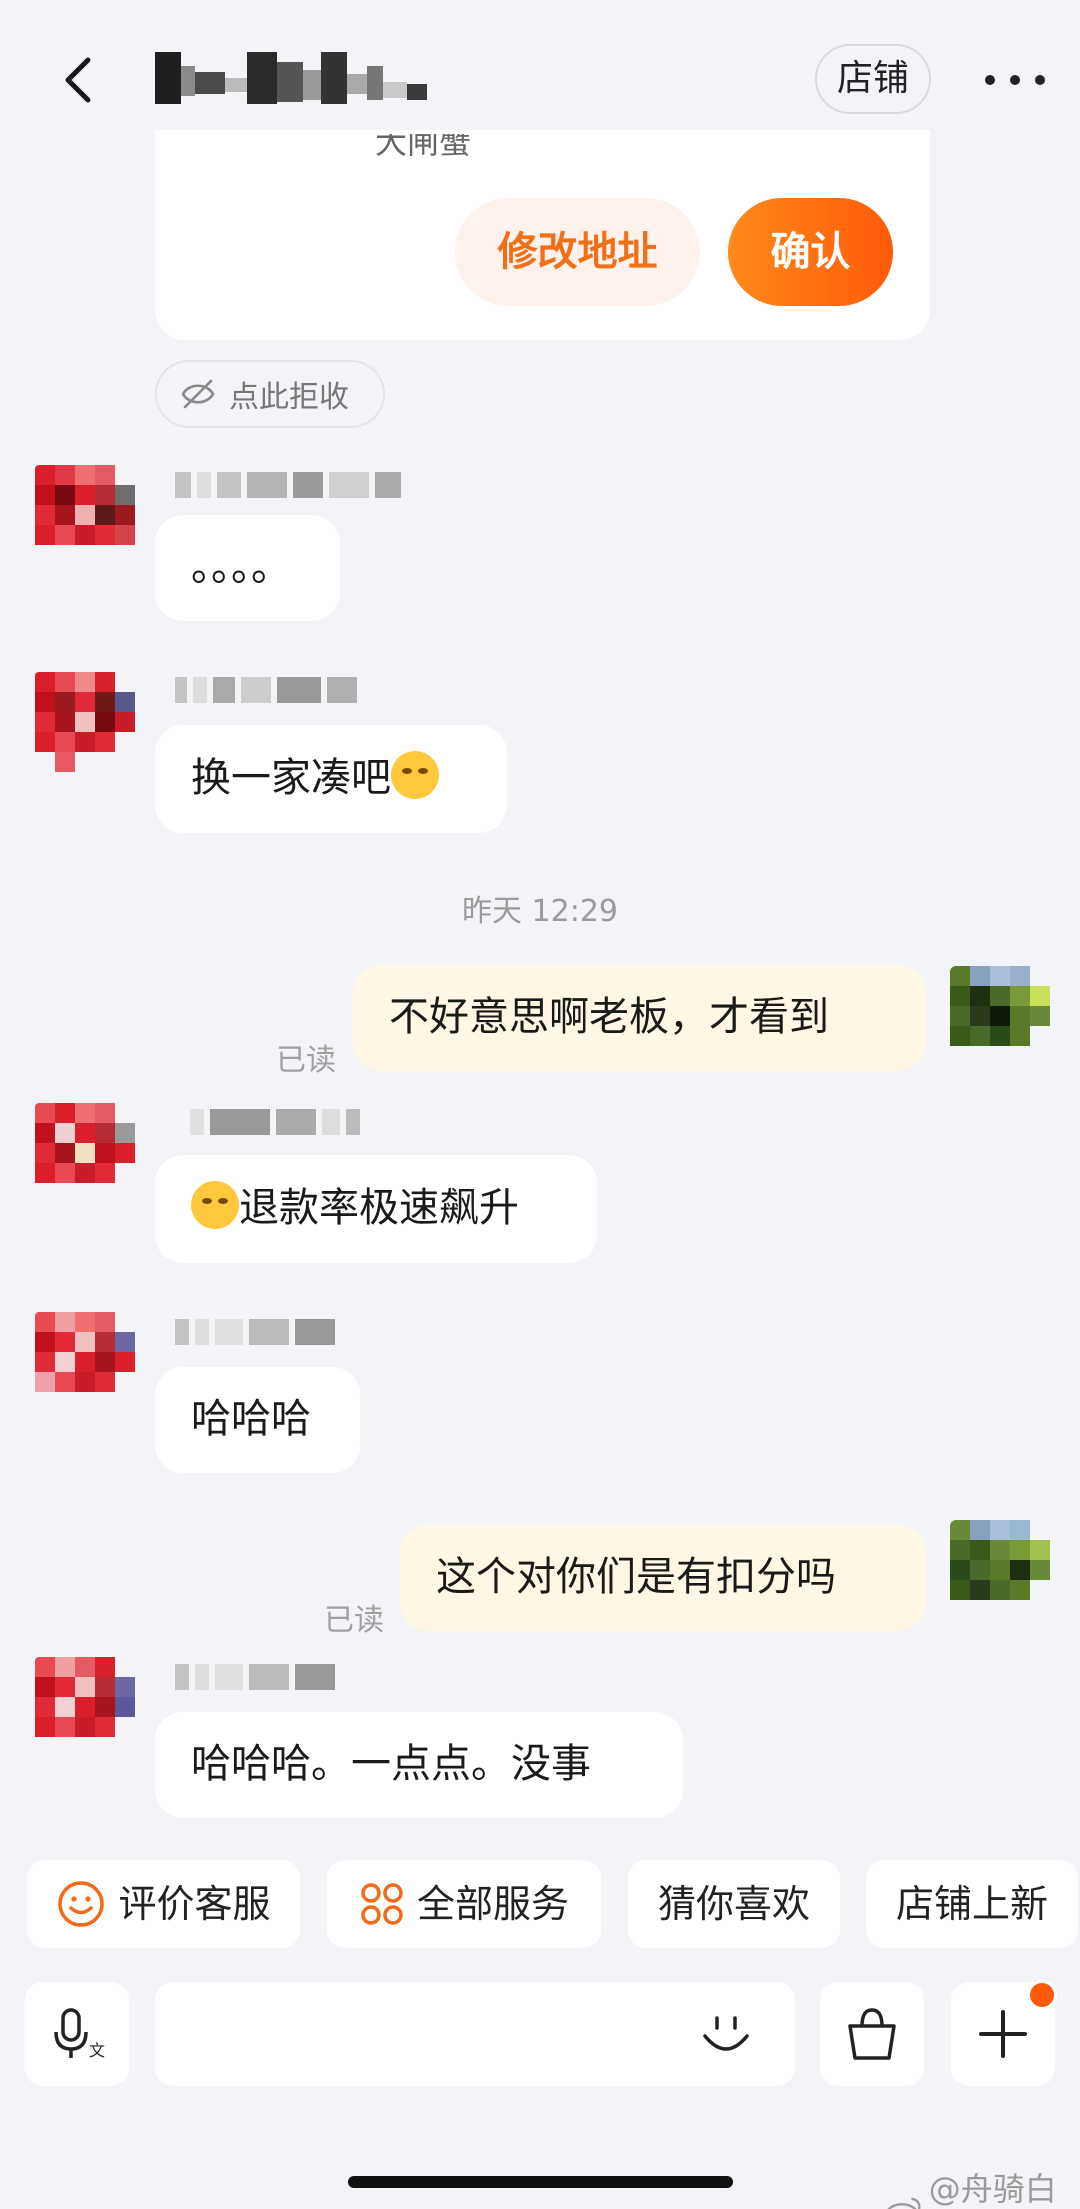 Image resolution: width=1080 pixels, height=2209 pixels. What do you see at coordinates (291, 78) in the screenshot?
I see `shop-name-blurred` at bounding box center [291, 78].